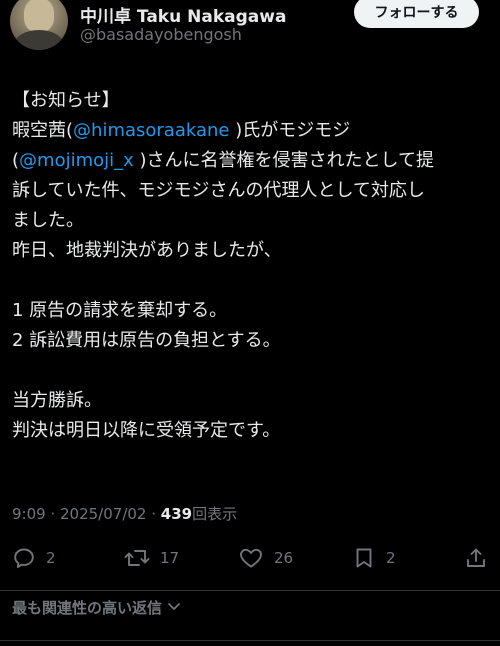 This screenshot has width=500, height=646. What do you see at coordinates (39, 16) in the screenshot?
I see `avatar-face` at bounding box center [39, 16].